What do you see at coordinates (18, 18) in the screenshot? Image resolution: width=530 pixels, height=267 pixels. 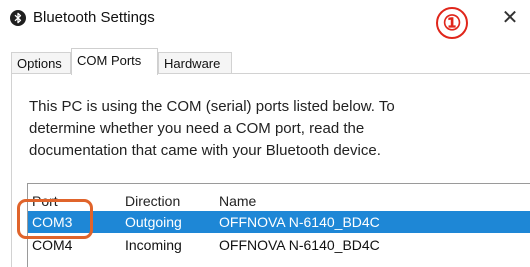 I see `bluetooth-icon` at bounding box center [18, 18].